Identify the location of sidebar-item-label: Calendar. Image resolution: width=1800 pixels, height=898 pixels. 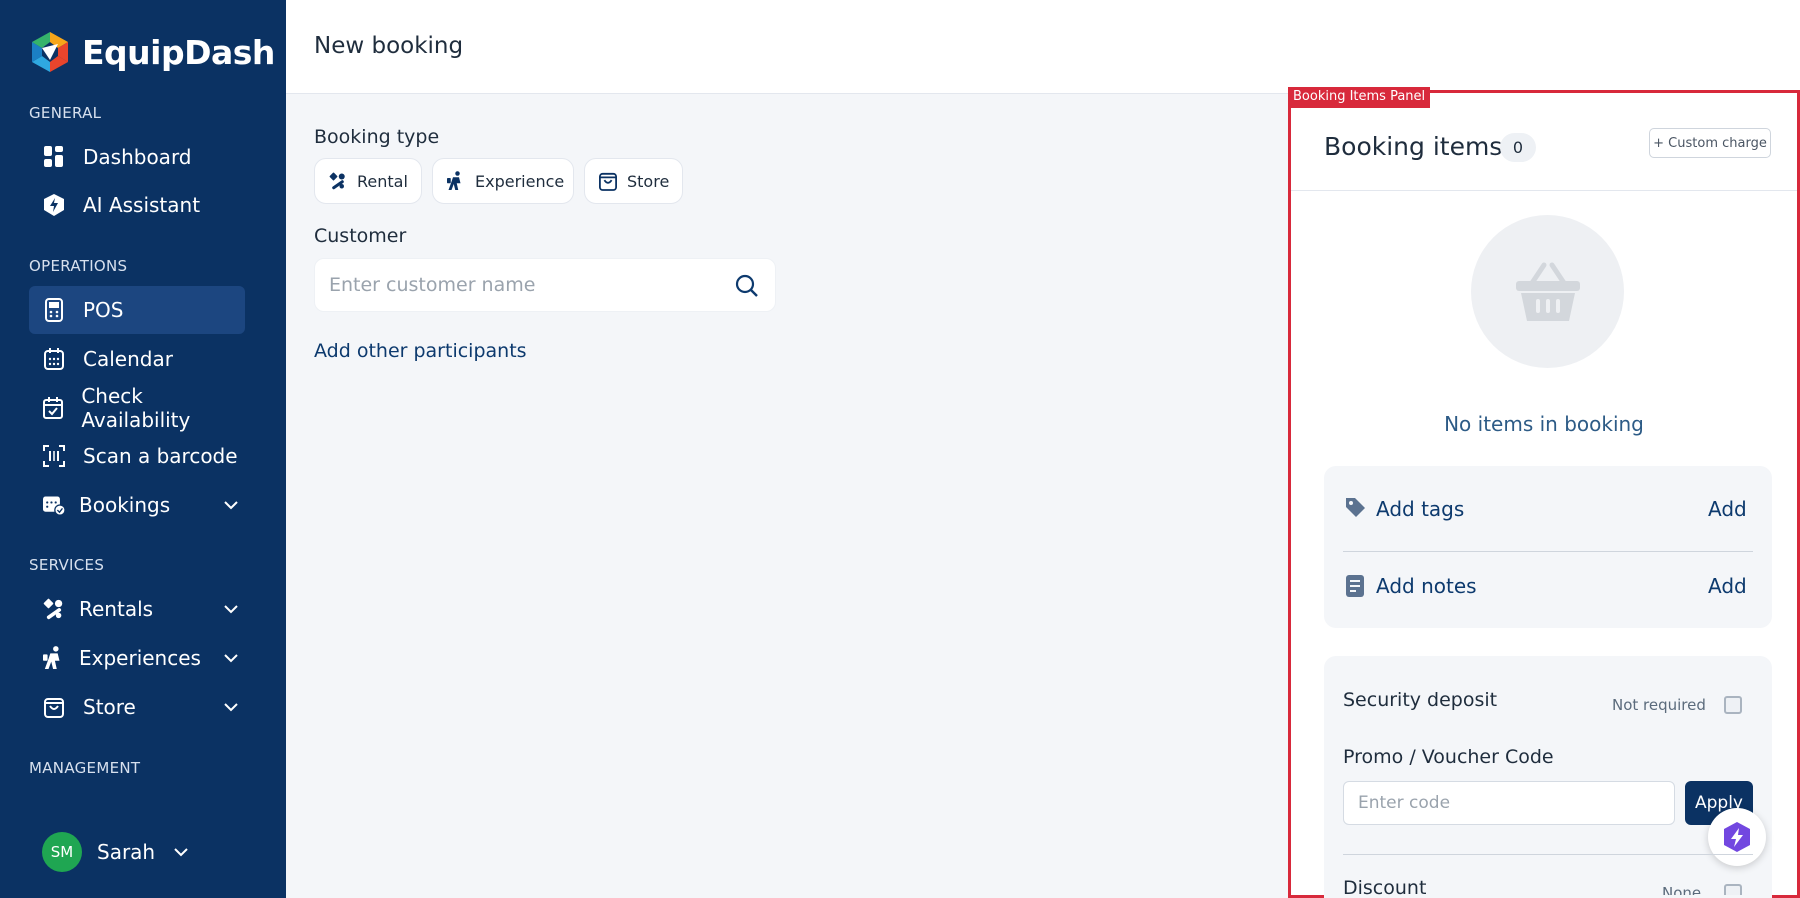
(128, 359).